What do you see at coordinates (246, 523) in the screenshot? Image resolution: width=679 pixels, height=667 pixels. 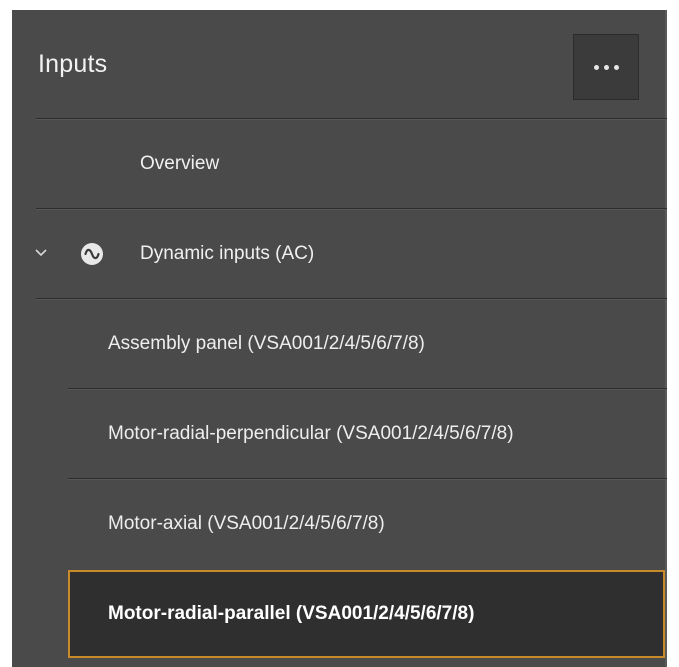 I see `nav-item-label: Motor-axial (VSA001/2/4/5/6/7/8)` at bounding box center [246, 523].